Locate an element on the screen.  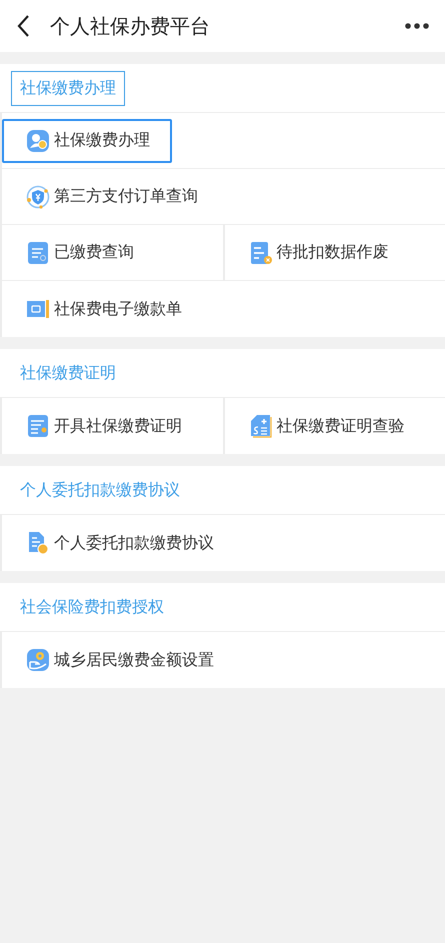
shield-coin-icon is located at coordinates (38, 196).